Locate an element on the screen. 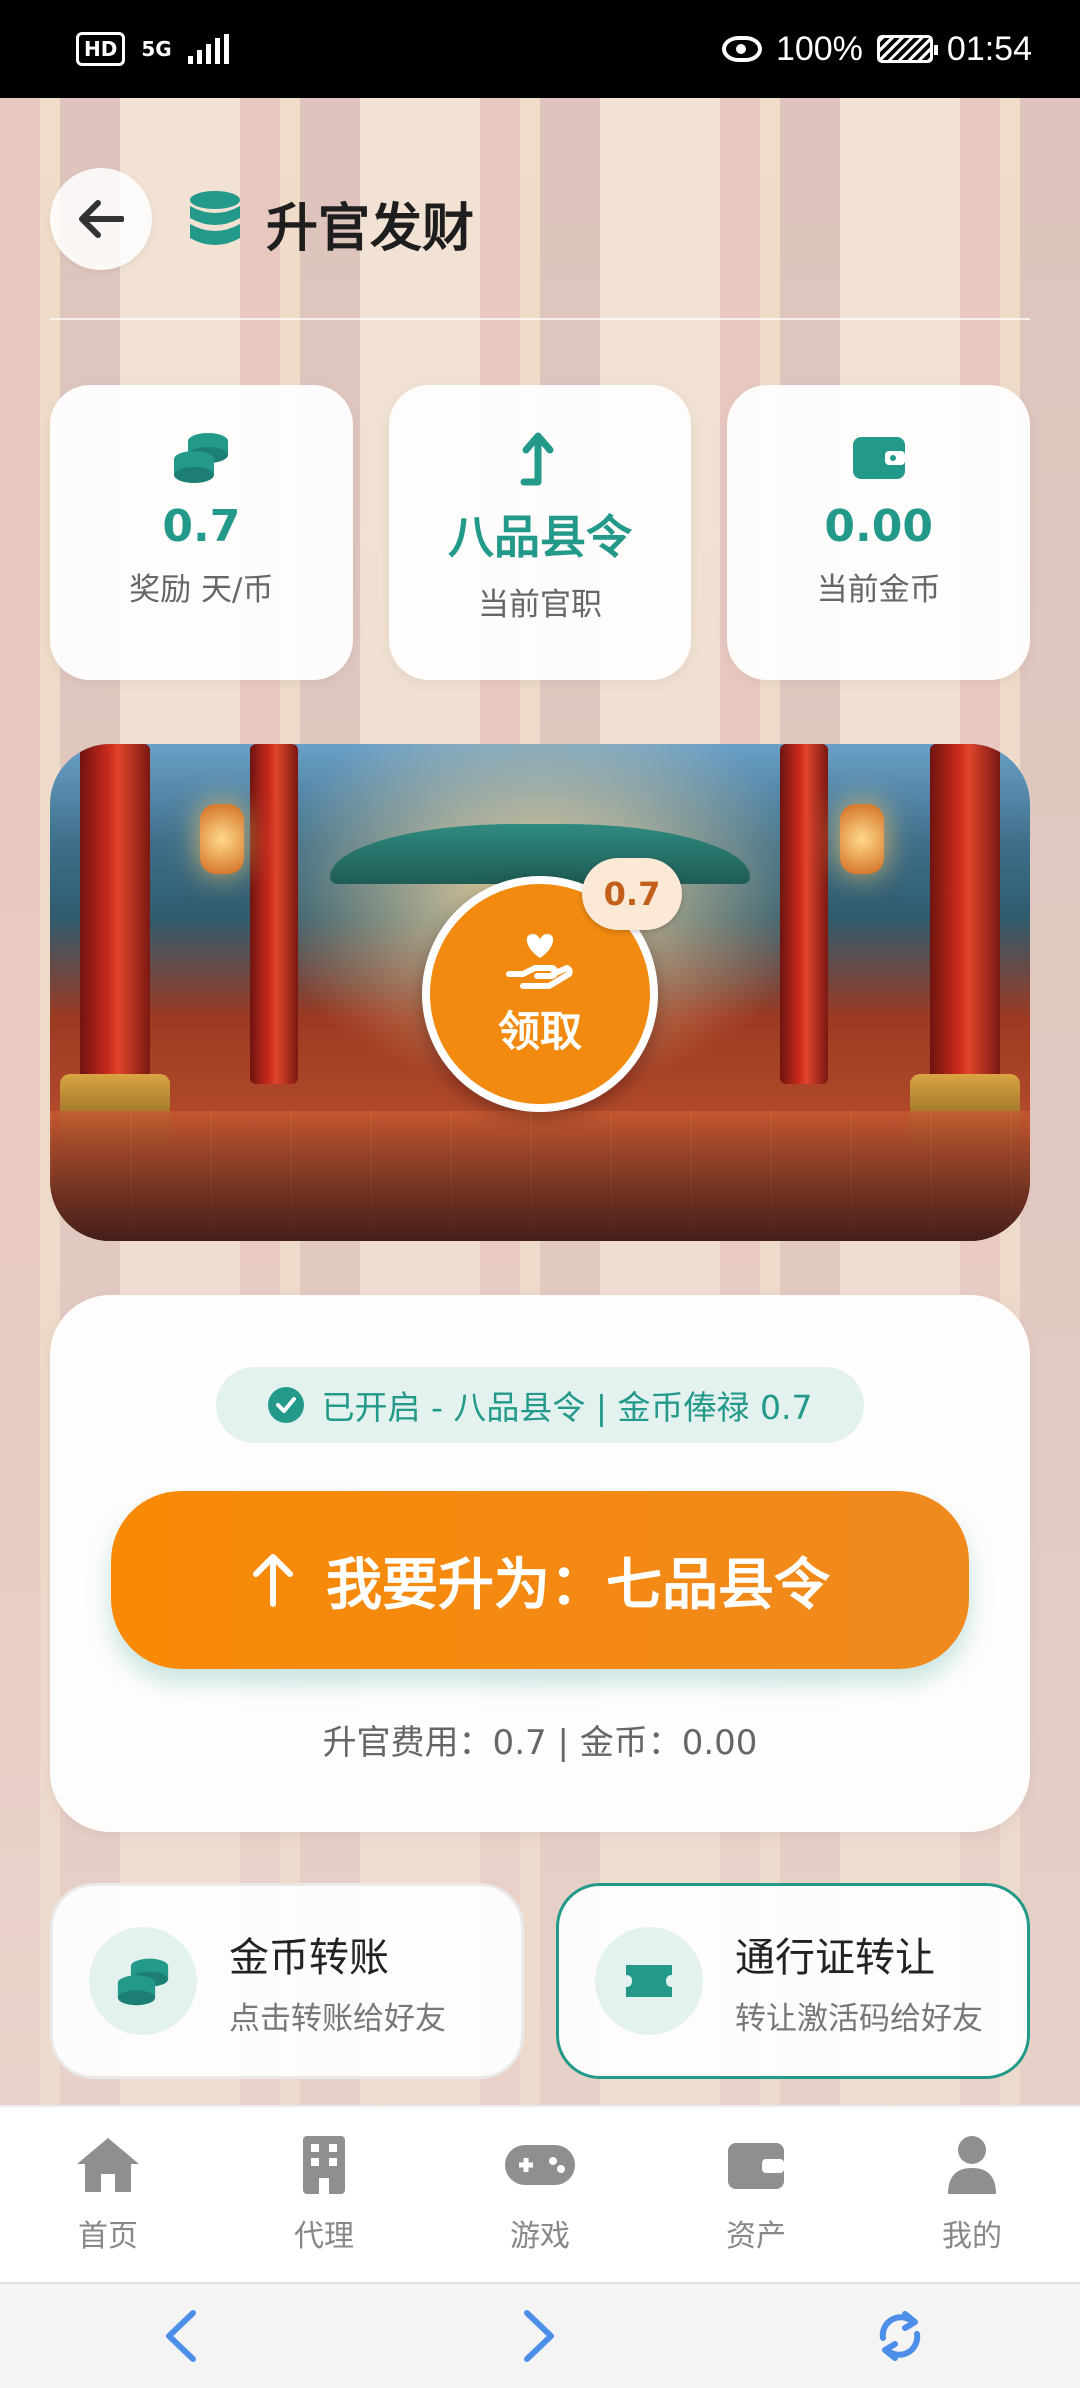 The height and width of the screenshot is (2388, 1080). status-pill: 已开启 - 八品县令 | 金币俸禄 0.7 is located at coordinates (540, 1405).